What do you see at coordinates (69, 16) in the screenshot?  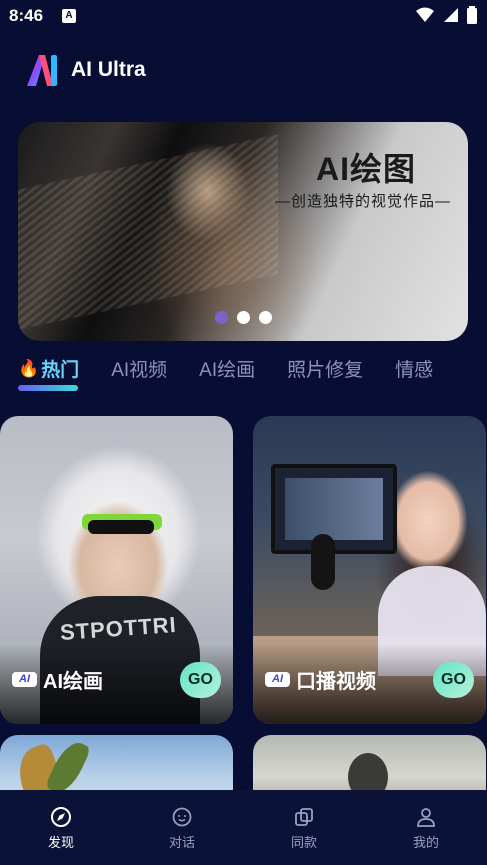 I see `notification-icon: A` at bounding box center [69, 16].